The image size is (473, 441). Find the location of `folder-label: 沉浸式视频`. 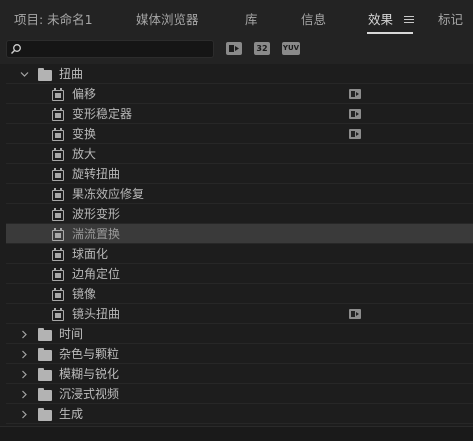

folder-label: 沉浸式视频 is located at coordinates (89, 394).